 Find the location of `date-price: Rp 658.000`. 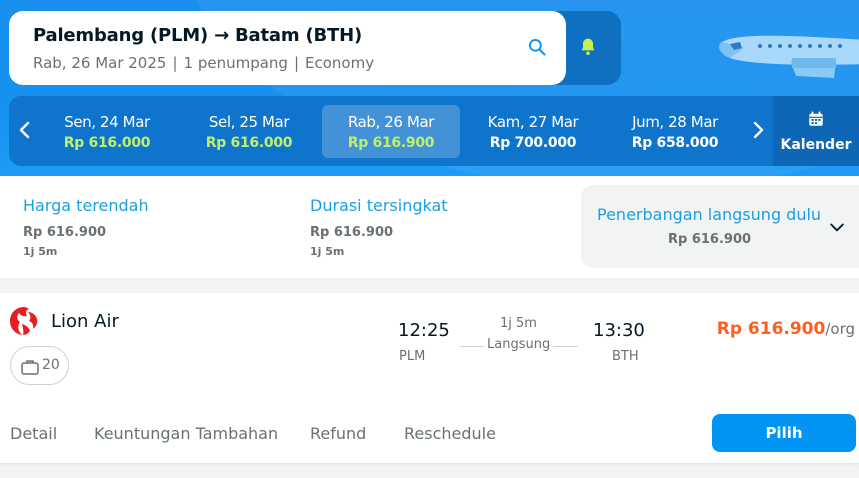

date-price: Rp 658.000 is located at coordinates (675, 143).